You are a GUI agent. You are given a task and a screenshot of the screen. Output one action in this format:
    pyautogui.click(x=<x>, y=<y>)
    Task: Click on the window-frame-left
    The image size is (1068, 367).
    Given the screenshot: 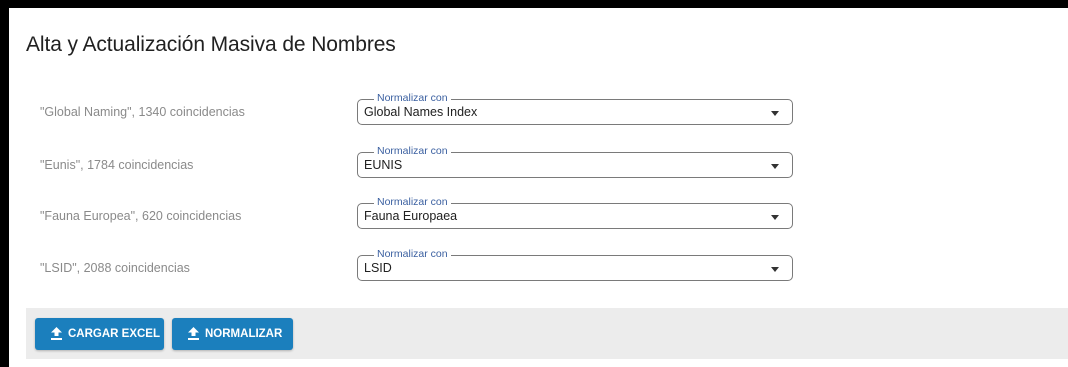 What is the action you would take?
    pyautogui.click(x=4, y=183)
    